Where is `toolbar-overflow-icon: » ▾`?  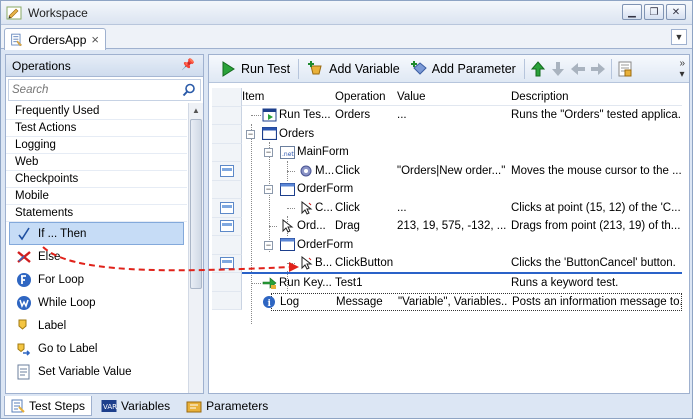 toolbar-overflow-icon: » ▾ is located at coordinates (682, 69).